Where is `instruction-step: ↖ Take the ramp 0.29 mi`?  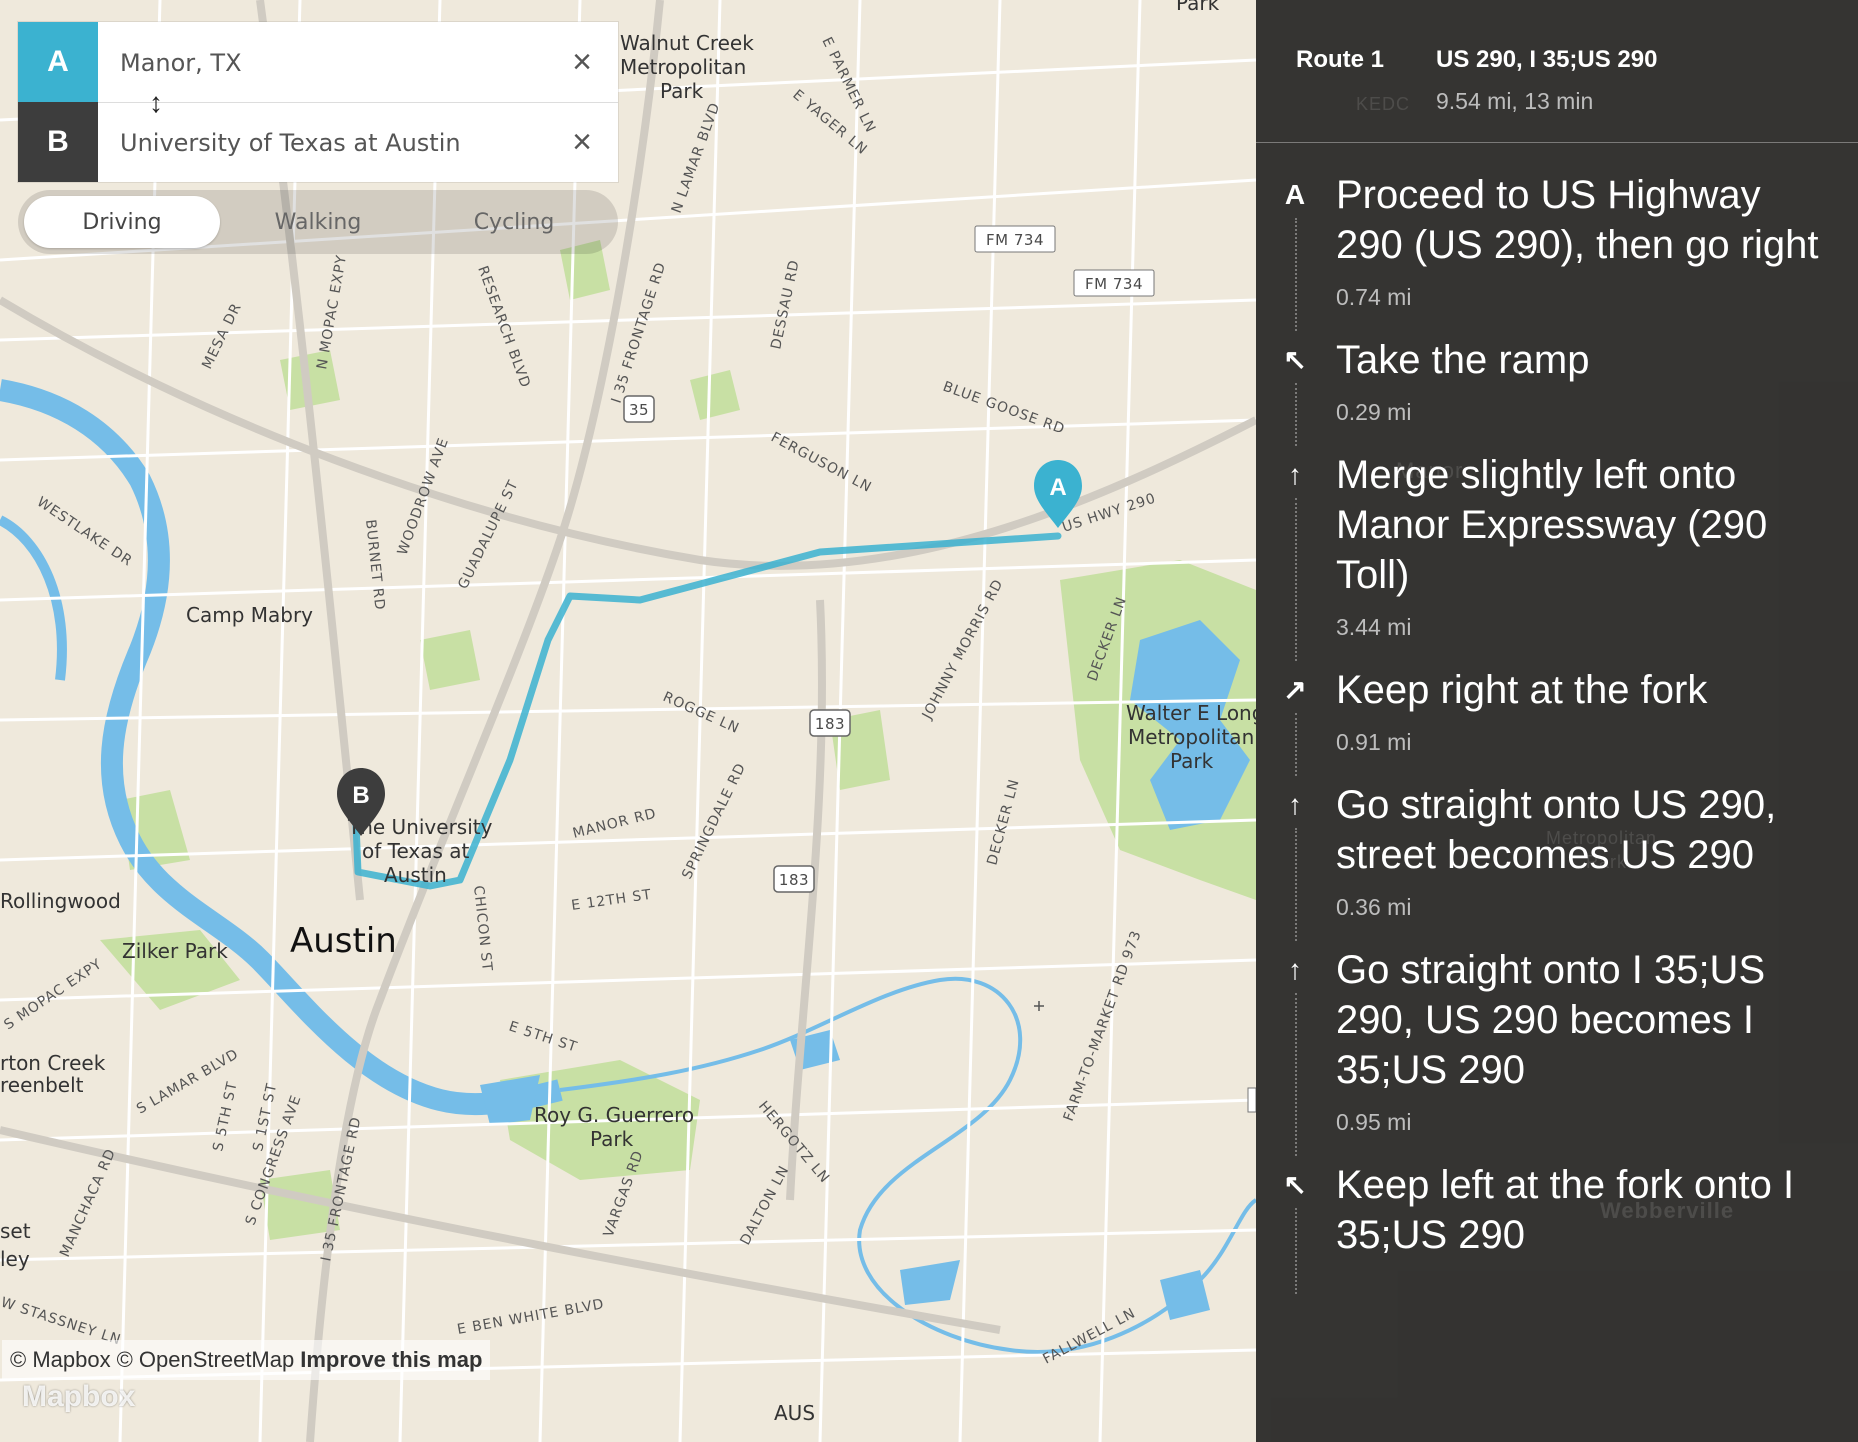
instruction-step: ↖ Take the ramp 0.29 mi is located at coordinates (1557, 392).